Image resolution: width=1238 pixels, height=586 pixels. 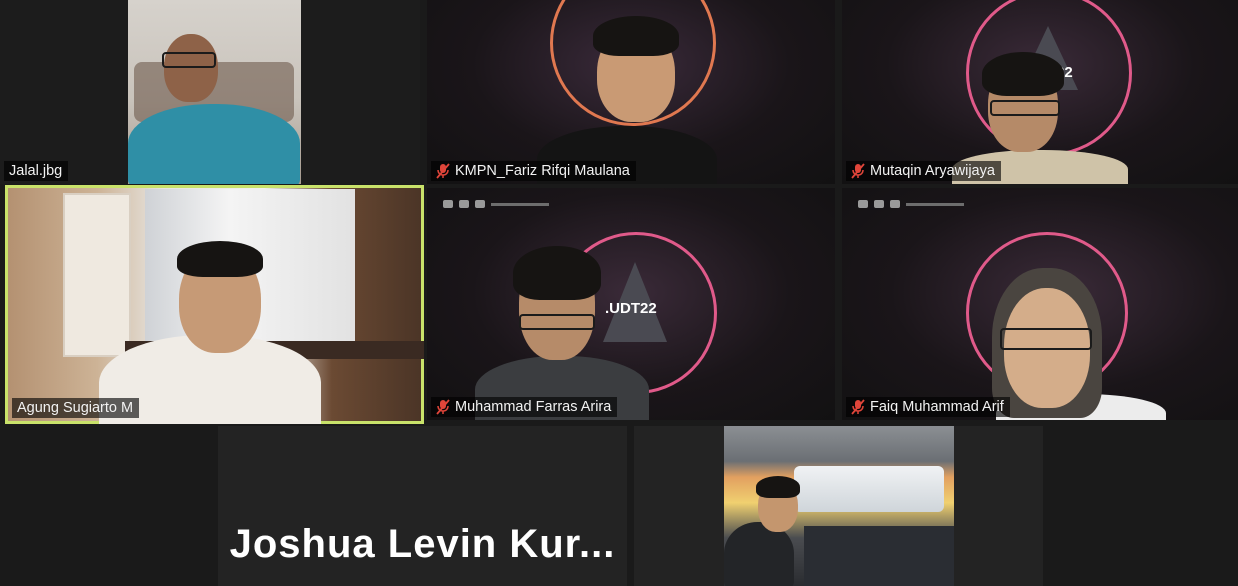 I want to click on person-head, so click(x=191, y=68).